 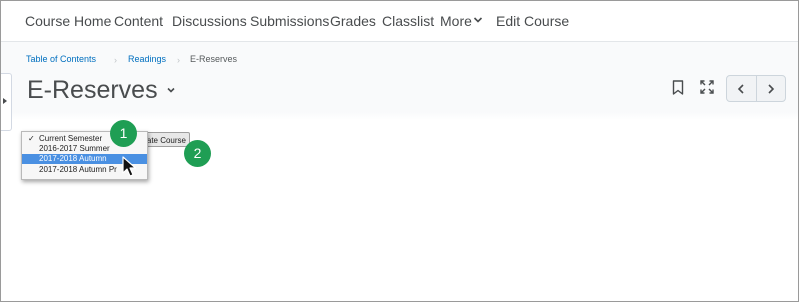 I want to click on chevron-left-icon, so click(x=740, y=89).